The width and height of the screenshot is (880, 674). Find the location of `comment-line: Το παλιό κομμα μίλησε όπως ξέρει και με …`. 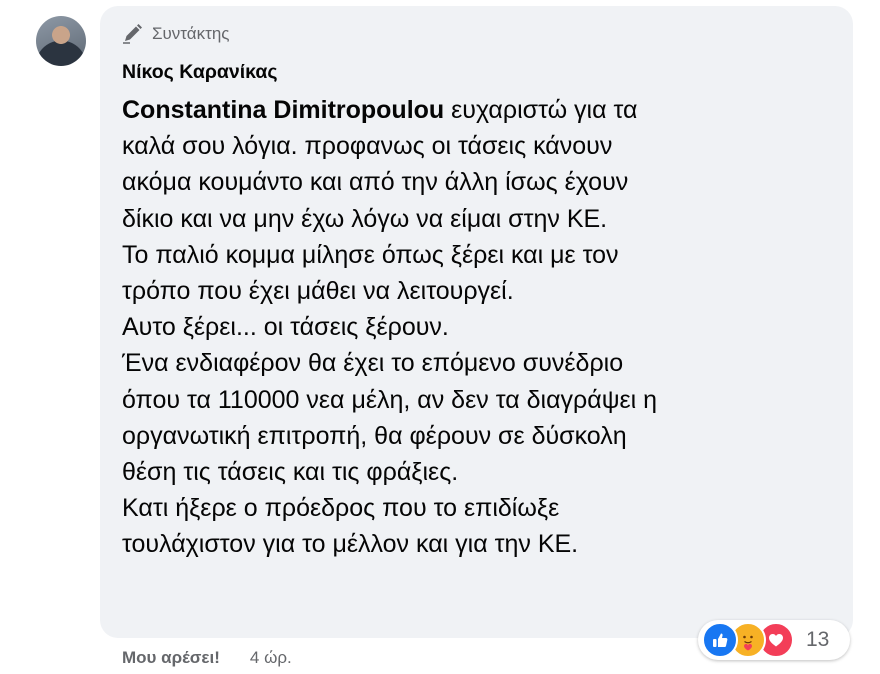

comment-line: Το παλιό κομμα μίλησε όπως ξέρει και με … is located at coordinates (370, 254).